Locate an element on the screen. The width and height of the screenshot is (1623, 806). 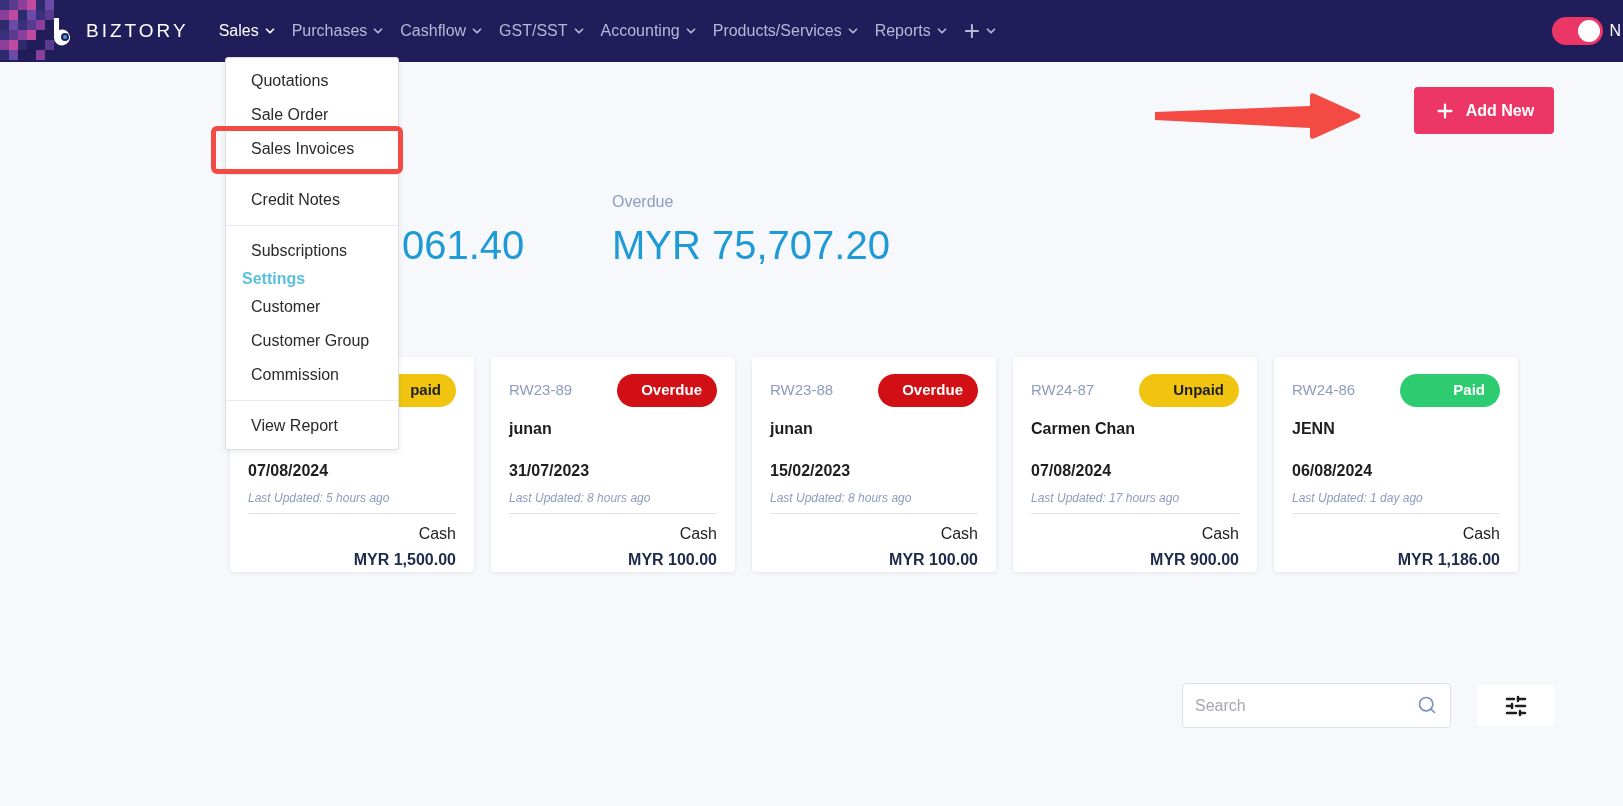
menu-item: Quotations is located at coordinates (312, 81).